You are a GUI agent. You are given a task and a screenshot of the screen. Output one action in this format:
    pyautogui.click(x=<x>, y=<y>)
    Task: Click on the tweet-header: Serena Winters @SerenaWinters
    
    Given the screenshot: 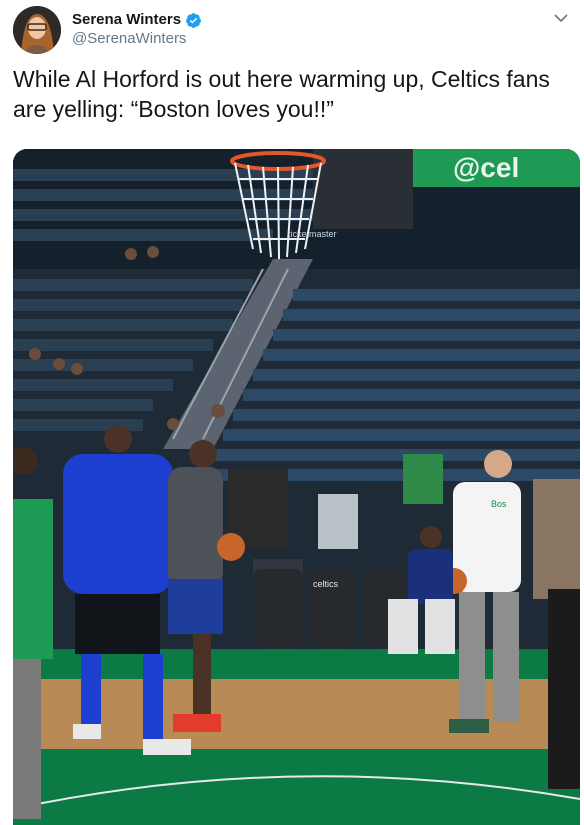 What is the action you would take?
    pyautogui.click(x=293, y=30)
    